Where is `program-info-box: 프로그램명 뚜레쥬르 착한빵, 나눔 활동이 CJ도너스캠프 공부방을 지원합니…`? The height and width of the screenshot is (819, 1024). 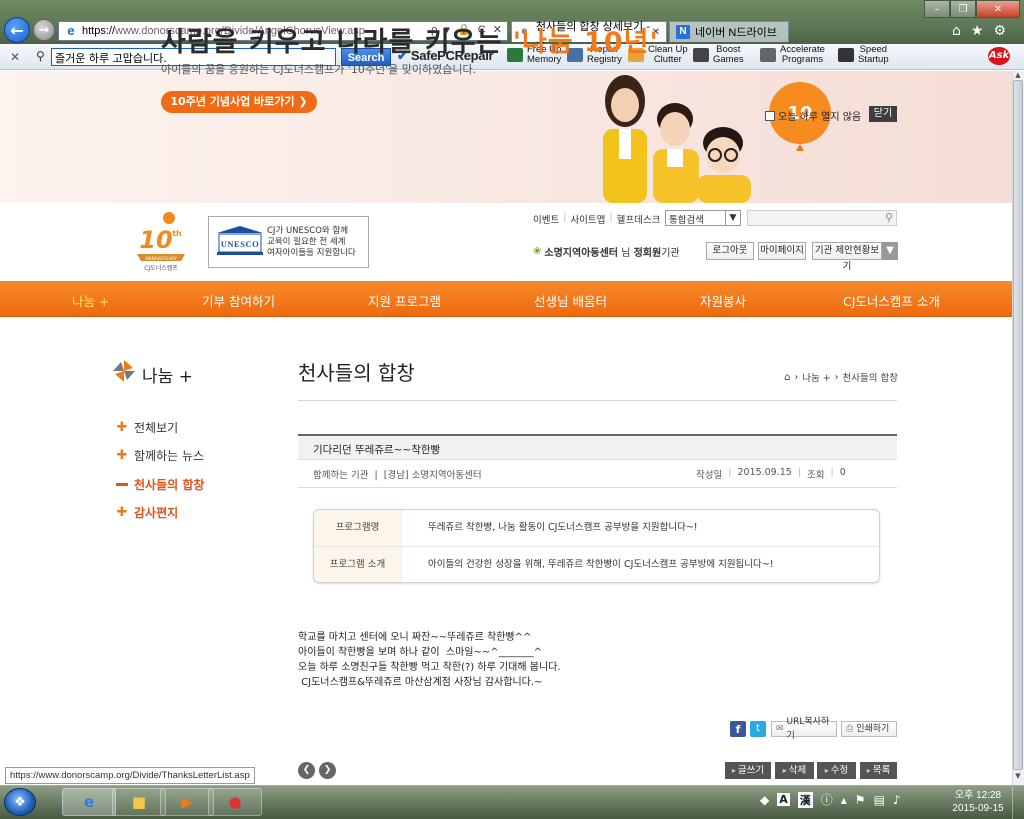
program-info-box: 프로그램명 뚜레쥬르 착한빵, 나눔 활동이 CJ도너스캠프 공부방을 지원합니… is located at coordinates (596, 546).